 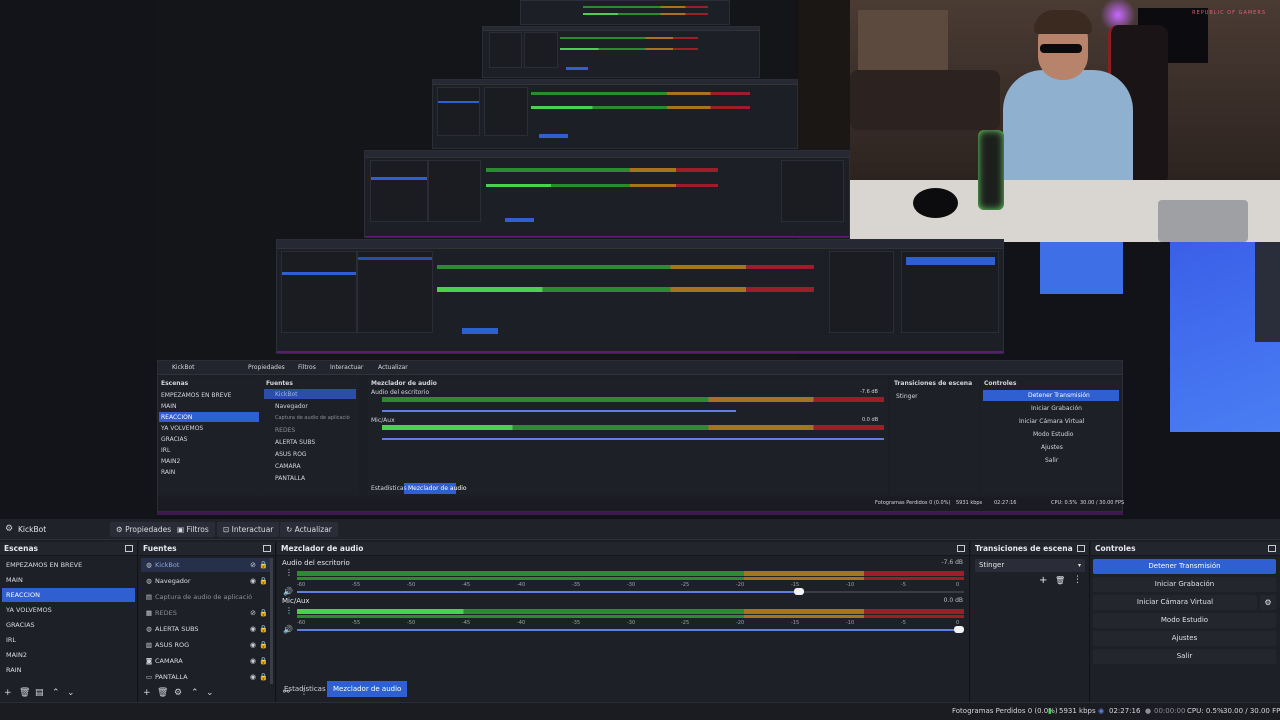 What do you see at coordinates (149, 677) in the screenshot?
I see `display-icon: ▭` at bounding box center [149, 677].